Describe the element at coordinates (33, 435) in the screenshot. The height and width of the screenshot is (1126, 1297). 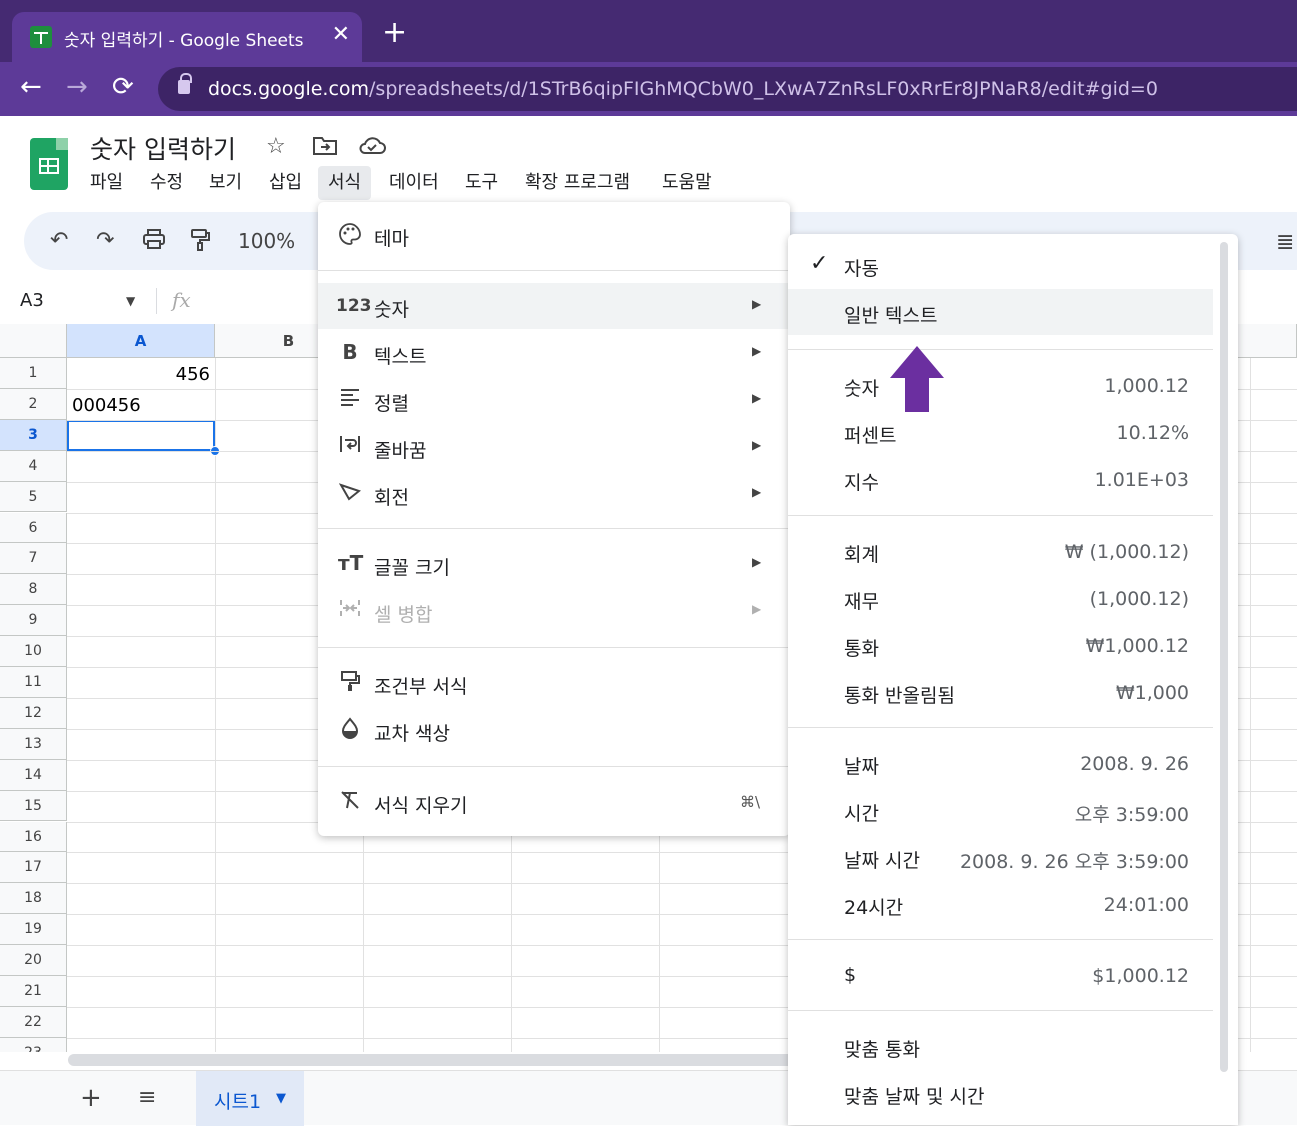
I see `row-header: 3` at that location.